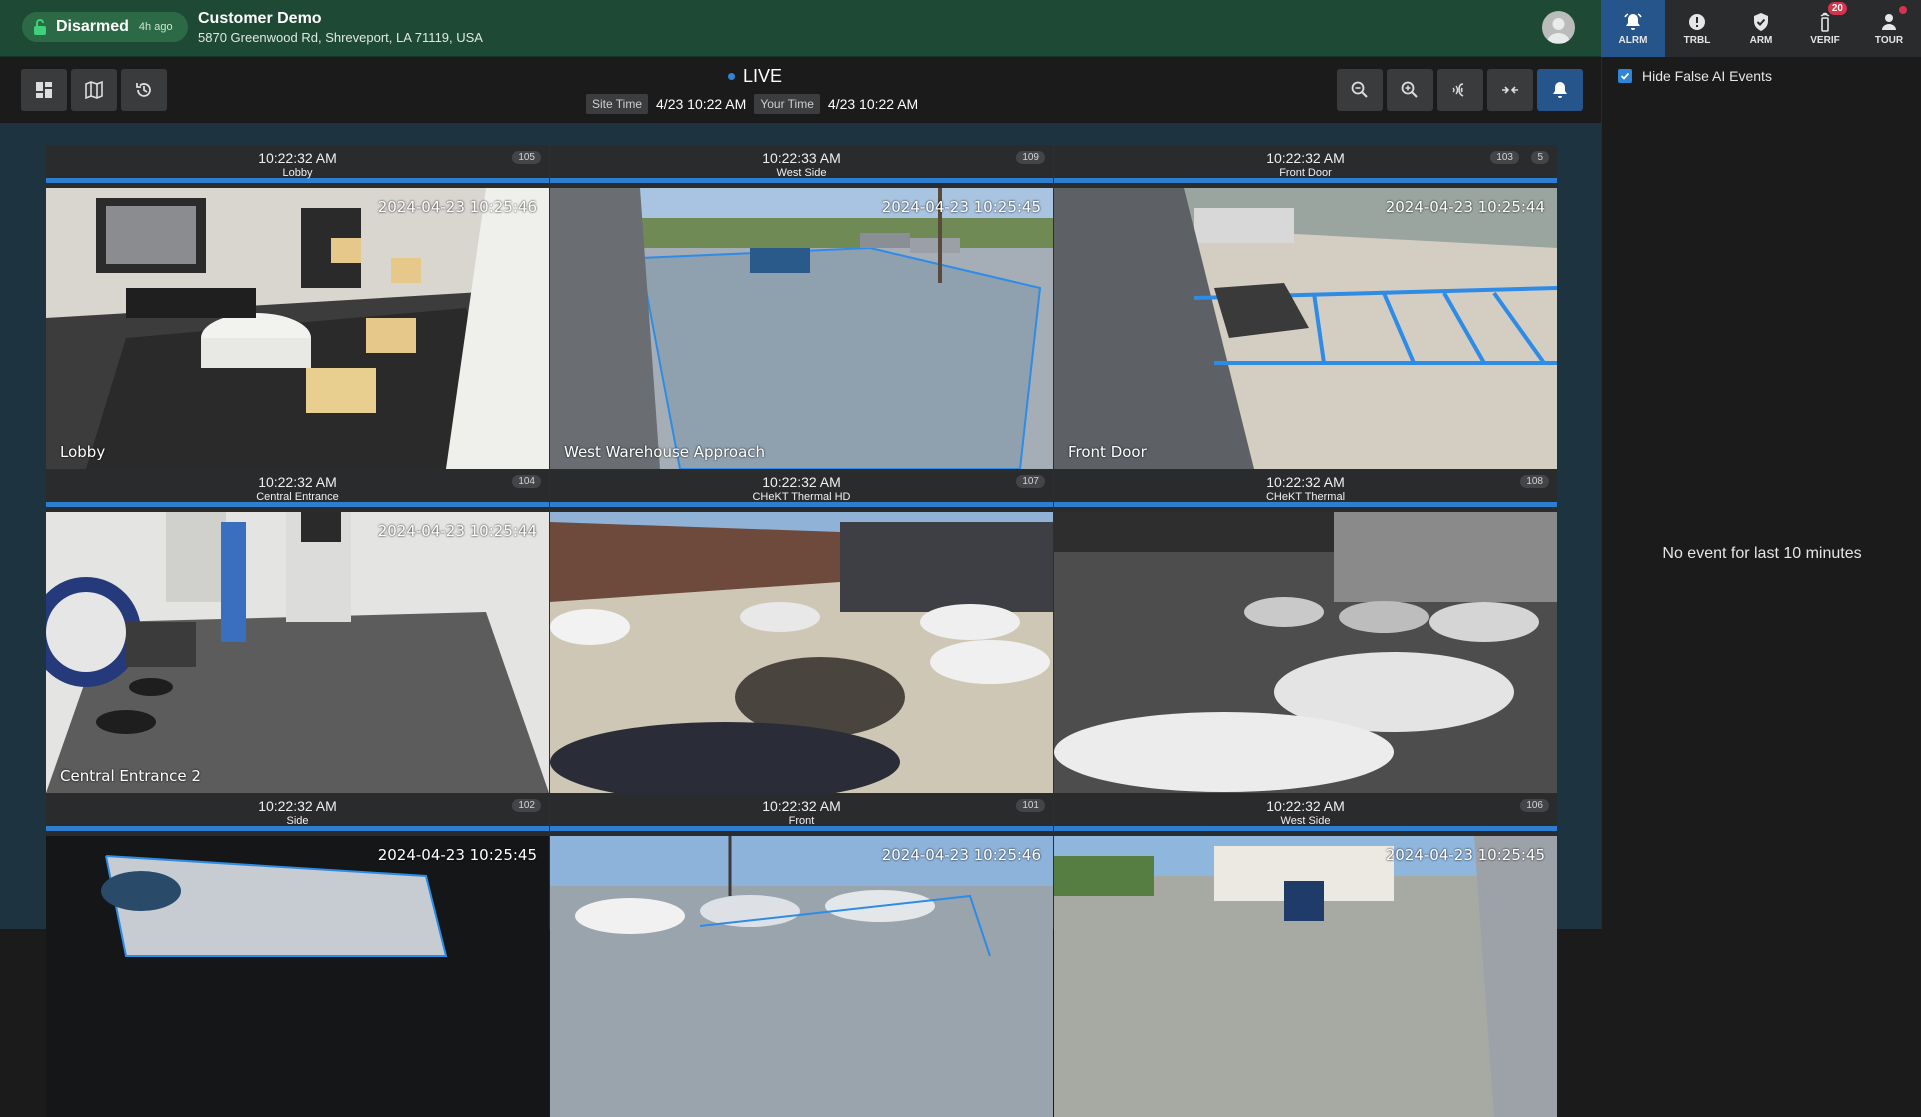 Image resolution: width=1921 pixels, height=1117 pixels. Describe the element at coordinates (1030, 157) in the screenshot. I see `camera-number: 109` at that location.